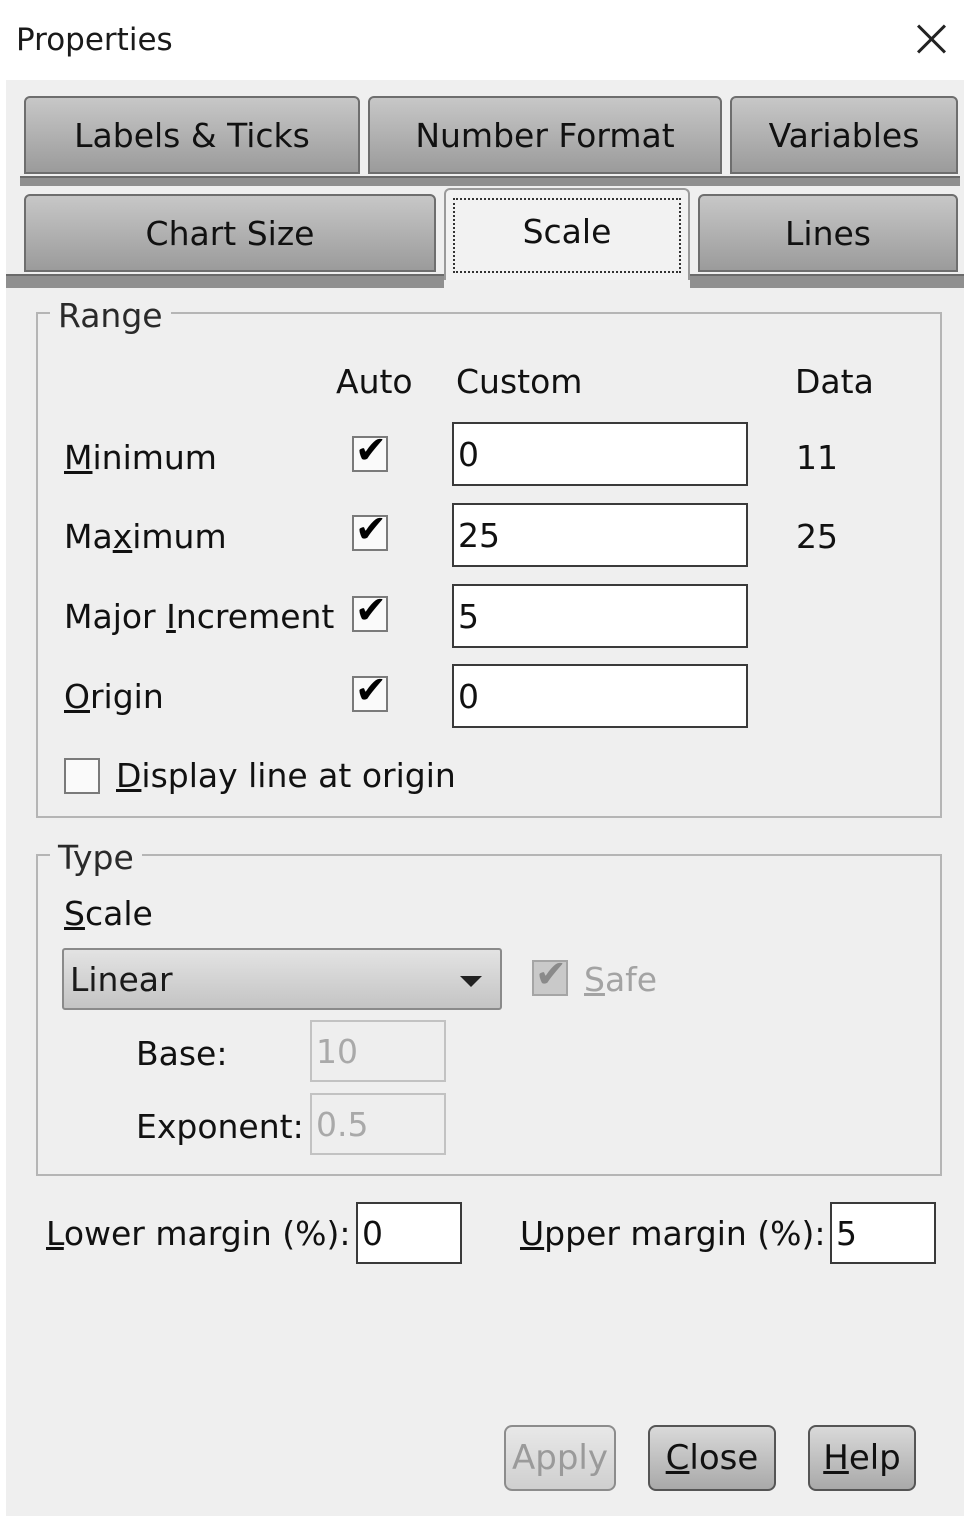  What do you see at coordinates (282, 979) in the screenshot?
I see `scale-type-select: Linear` at bounding box center [282, 979].